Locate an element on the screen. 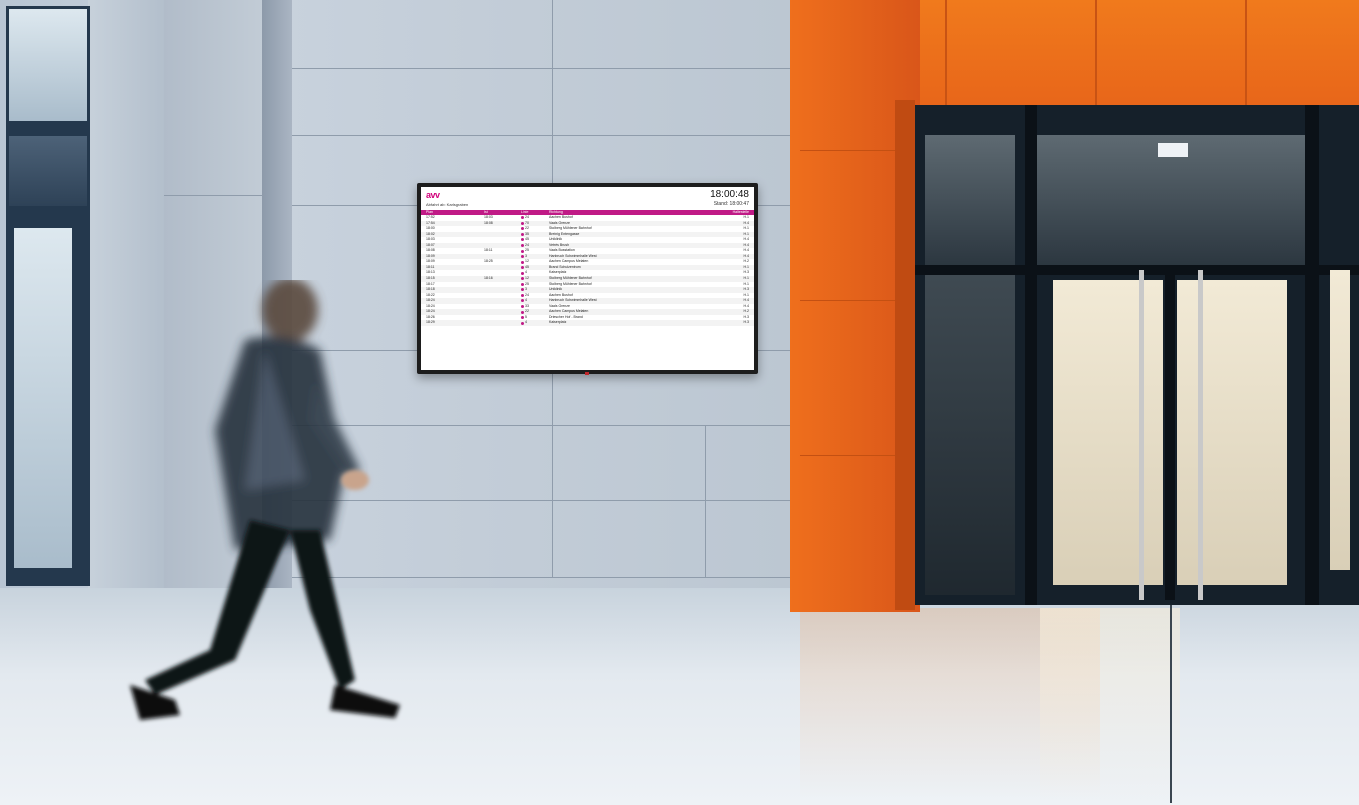 The height and width of the screenshot is (805, 1359). side-glass is located at coordinates (1340, 420).